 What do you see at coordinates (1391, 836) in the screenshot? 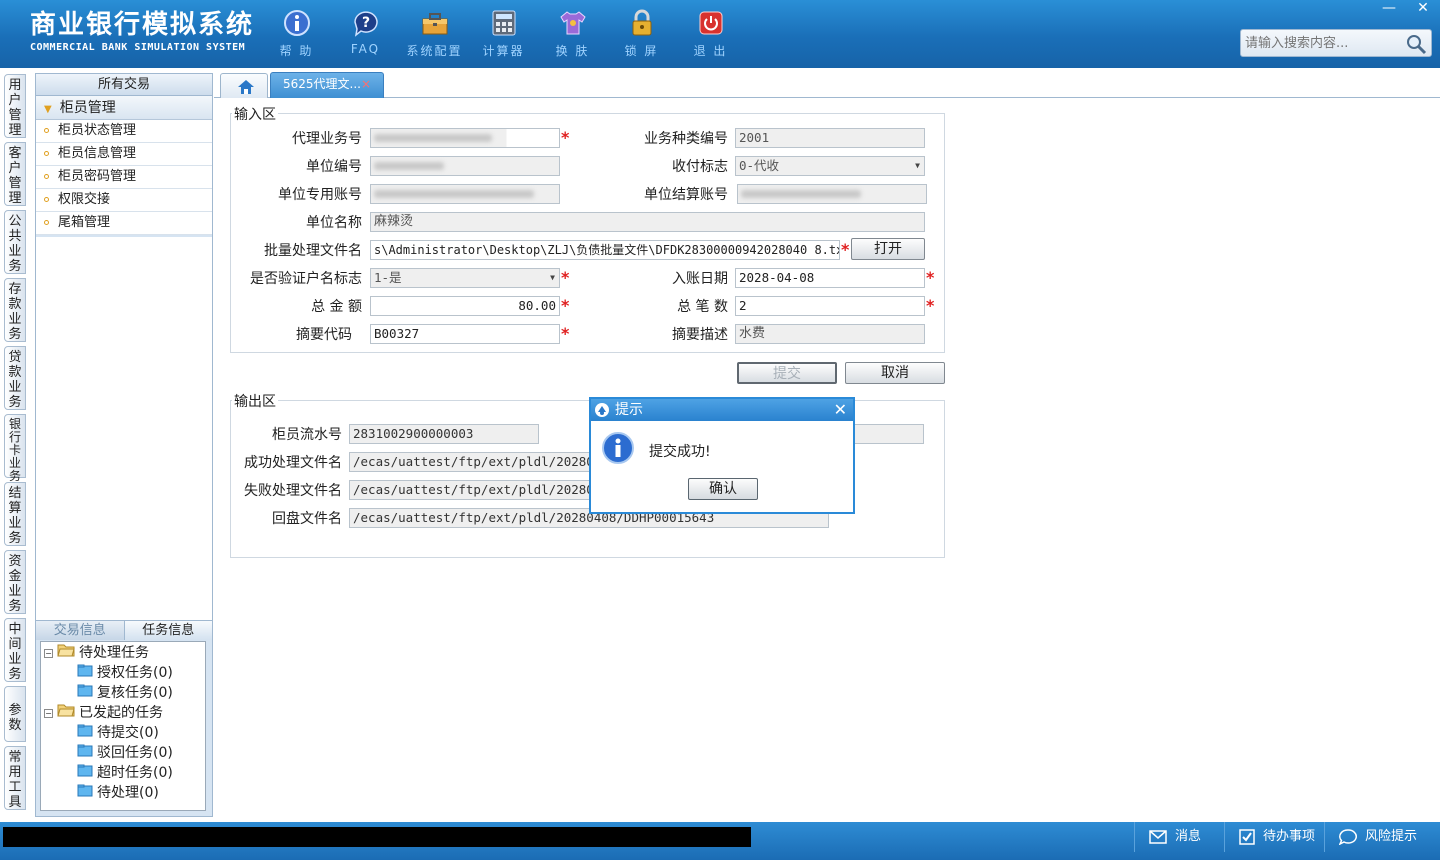
I see `risk-alert-label: 风险提示` at bounding box center [1391, 836].